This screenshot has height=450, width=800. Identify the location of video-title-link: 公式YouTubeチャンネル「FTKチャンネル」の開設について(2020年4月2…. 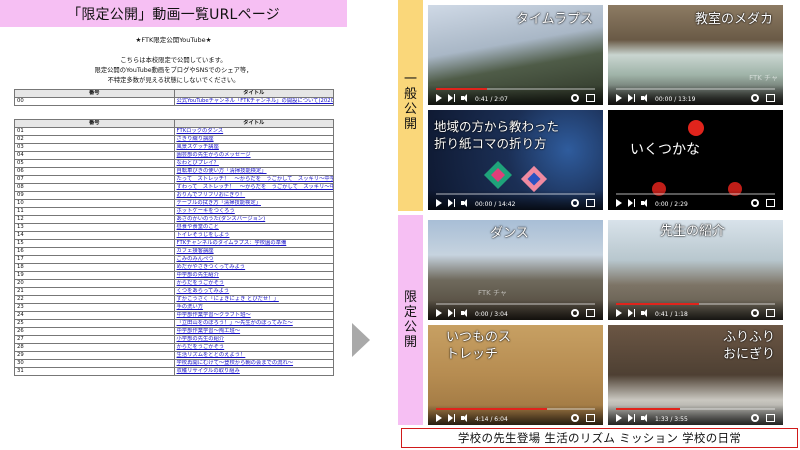
(253, 101).